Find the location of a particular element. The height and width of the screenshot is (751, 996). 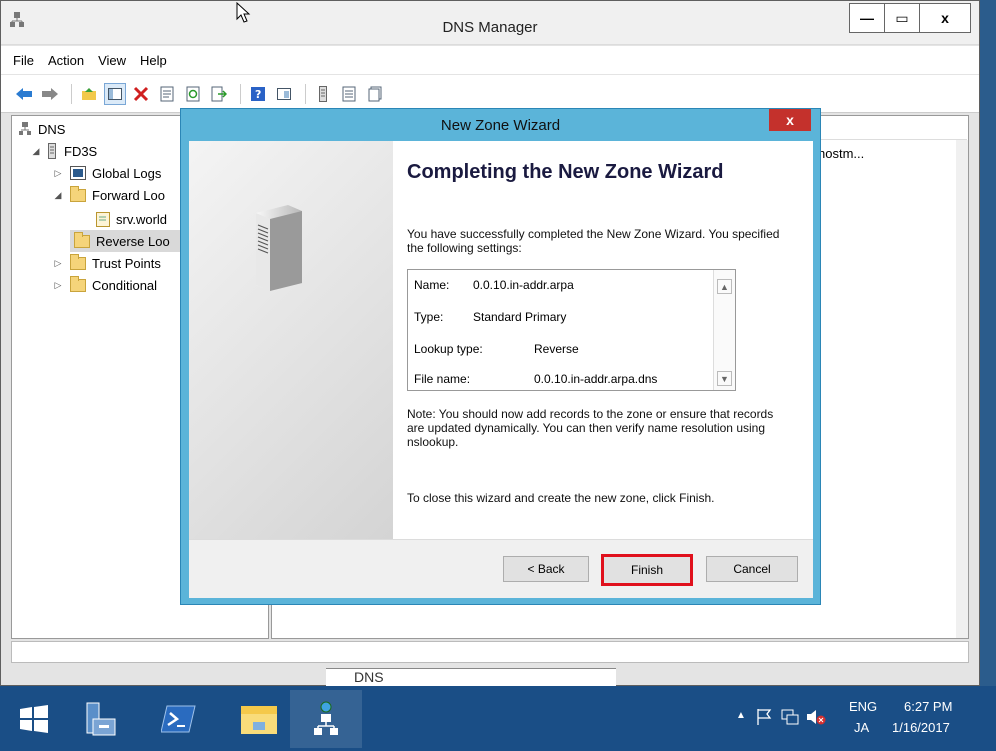

dialog-title: New Zone Wizard is located at coordinates (500, 125).